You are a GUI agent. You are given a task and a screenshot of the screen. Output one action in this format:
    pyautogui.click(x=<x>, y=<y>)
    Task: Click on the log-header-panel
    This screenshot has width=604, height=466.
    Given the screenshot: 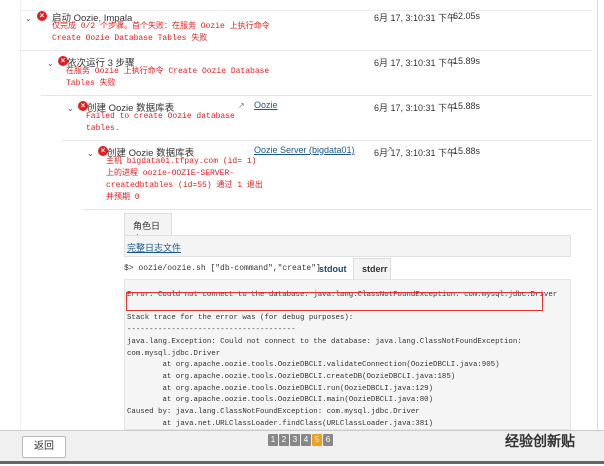 What is the action you would take?
    pyautogui.click(x=347, y=246)
    